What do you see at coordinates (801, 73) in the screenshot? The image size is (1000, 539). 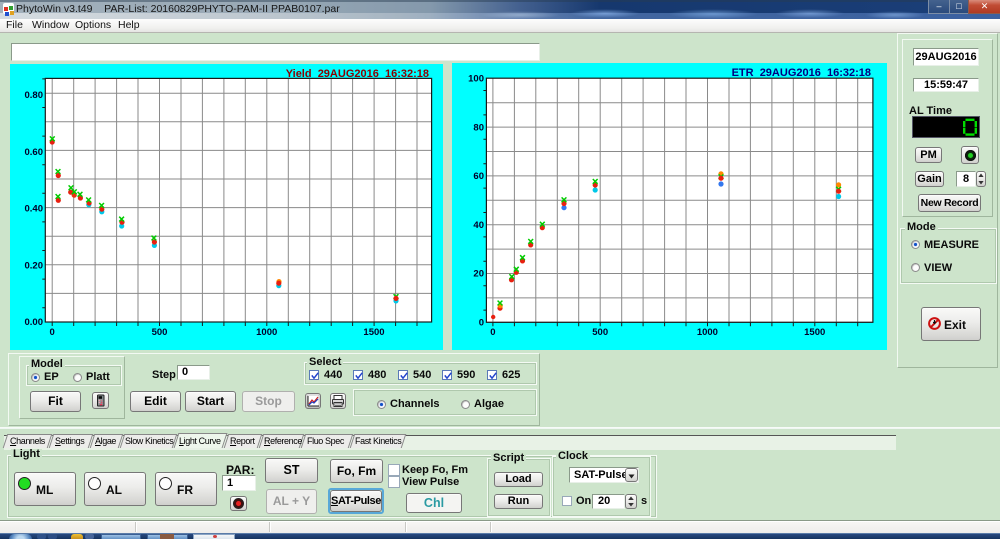 I see `svg-text: ETR 29AUG2016 16:32:18` at bounding box center [801, 73].